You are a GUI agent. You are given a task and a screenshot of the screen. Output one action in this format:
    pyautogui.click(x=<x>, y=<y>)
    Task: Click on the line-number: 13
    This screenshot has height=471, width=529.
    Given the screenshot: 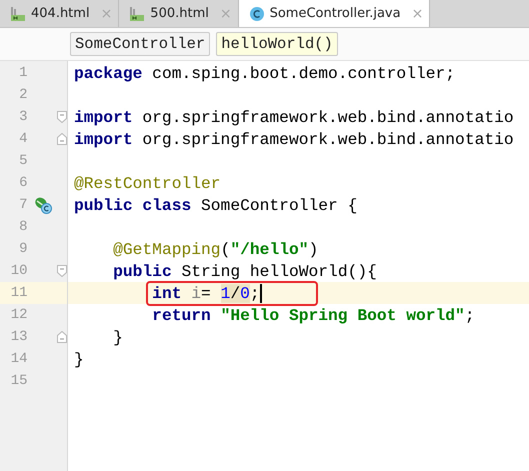 What is the action you would take?
    pyautogui.click(x=19, y=337)
    